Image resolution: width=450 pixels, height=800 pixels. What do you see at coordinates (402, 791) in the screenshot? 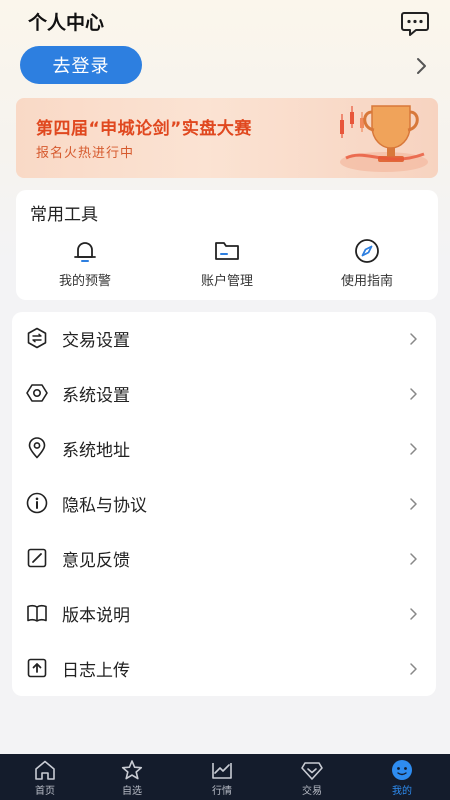
I see `tab-label: 我的` at bounding box center [402, 791].